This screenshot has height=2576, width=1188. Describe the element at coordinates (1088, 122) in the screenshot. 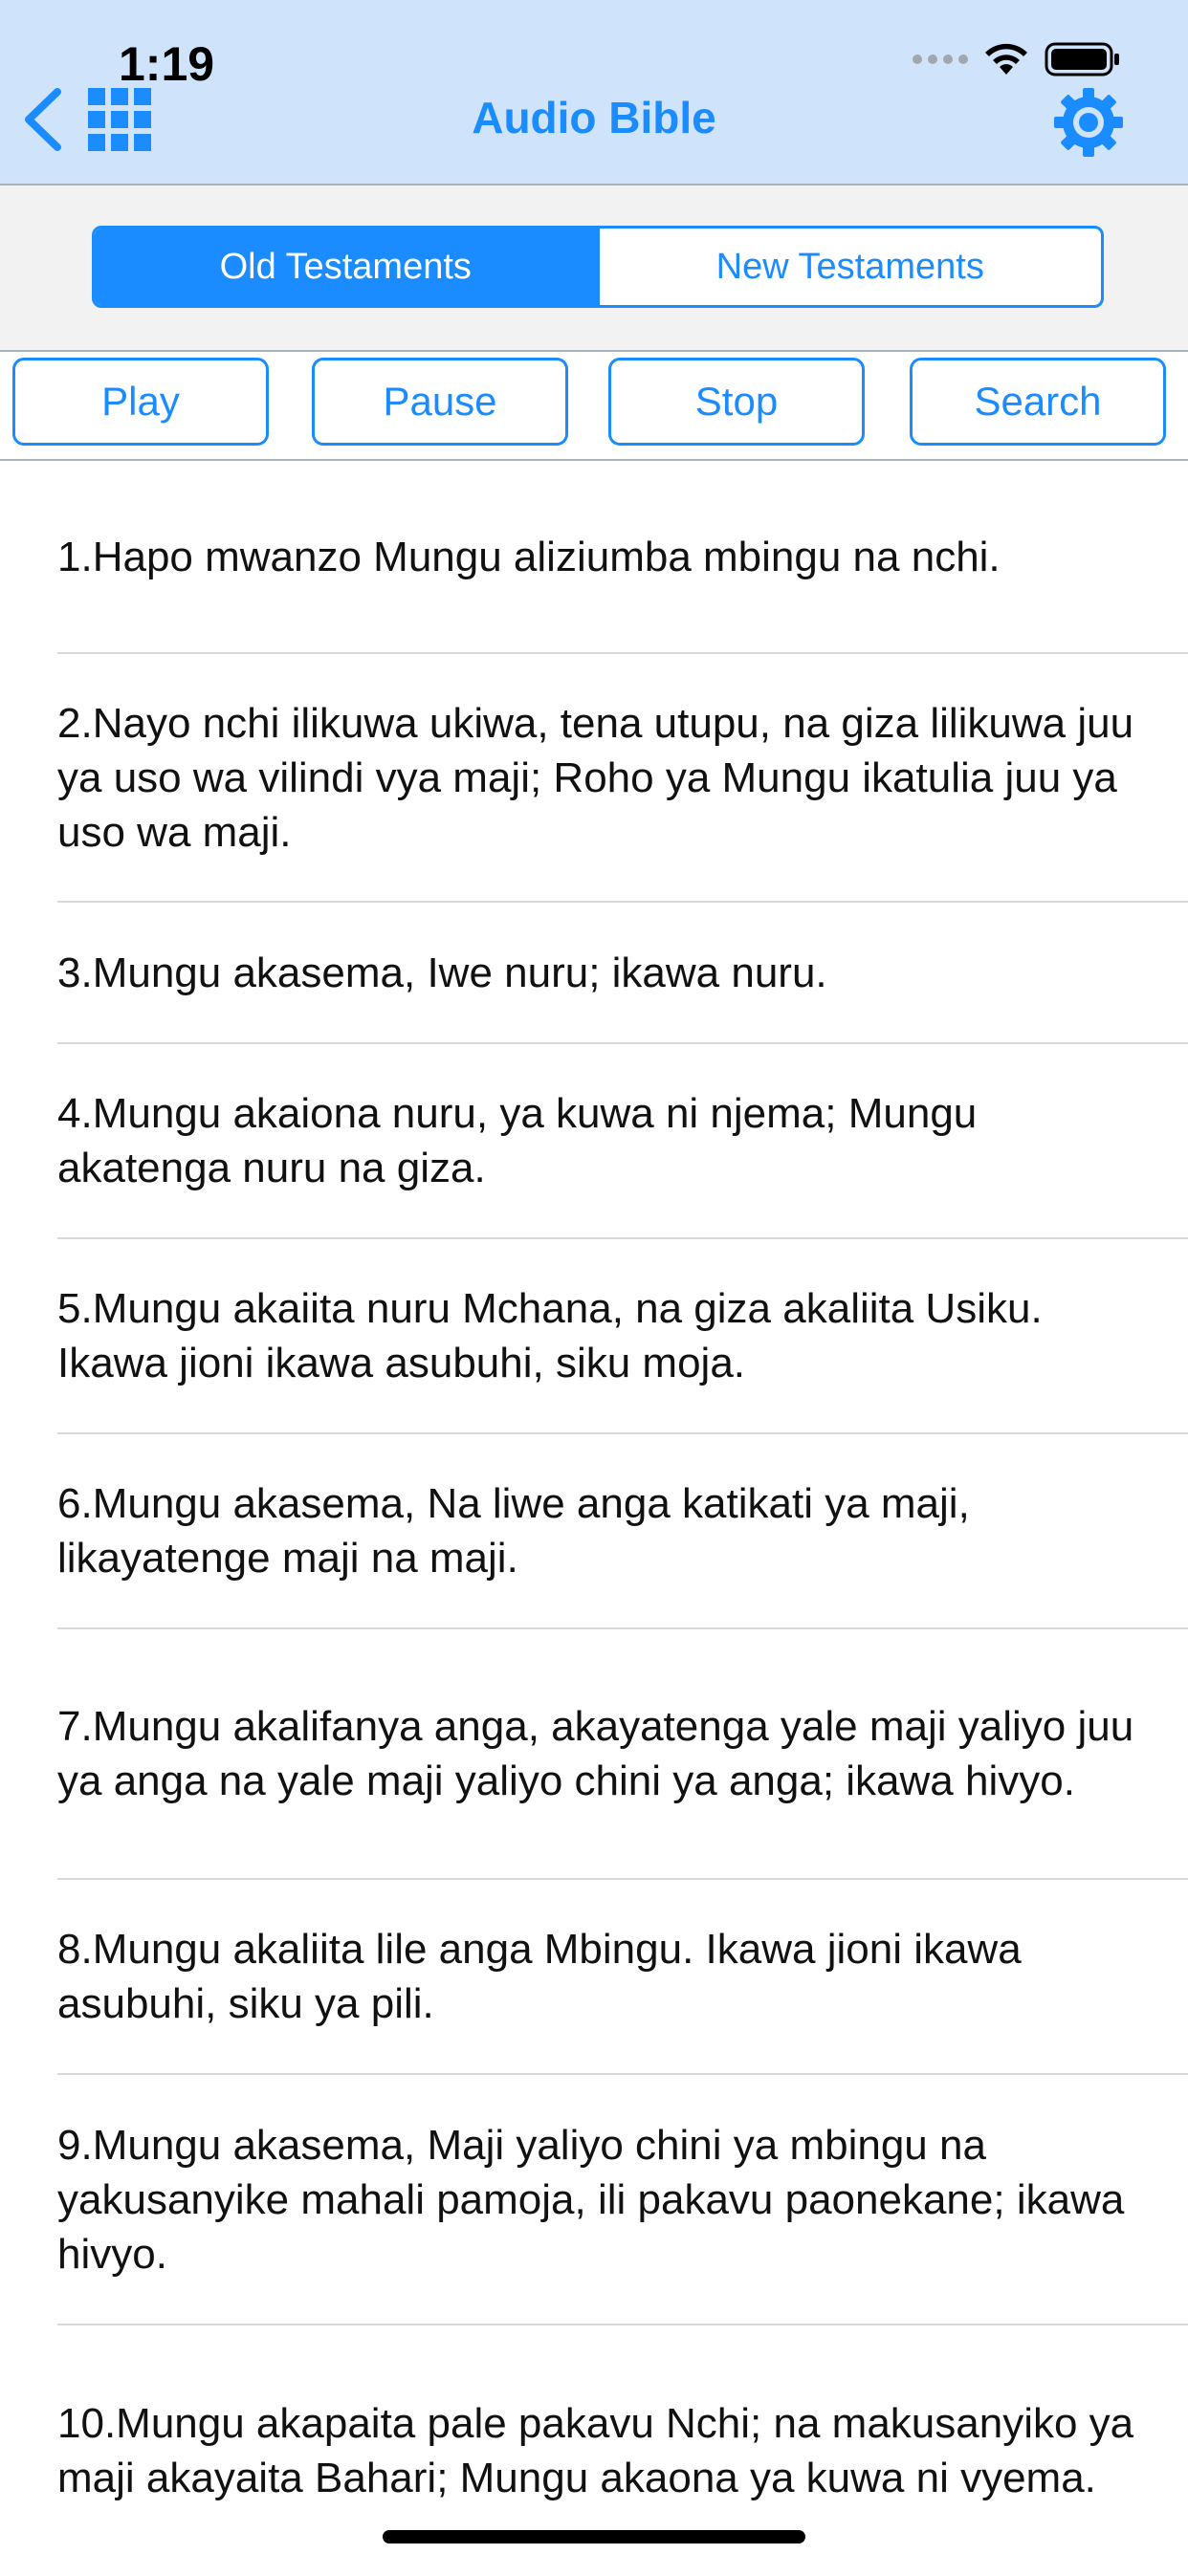

I see `gear-icon` at that location.